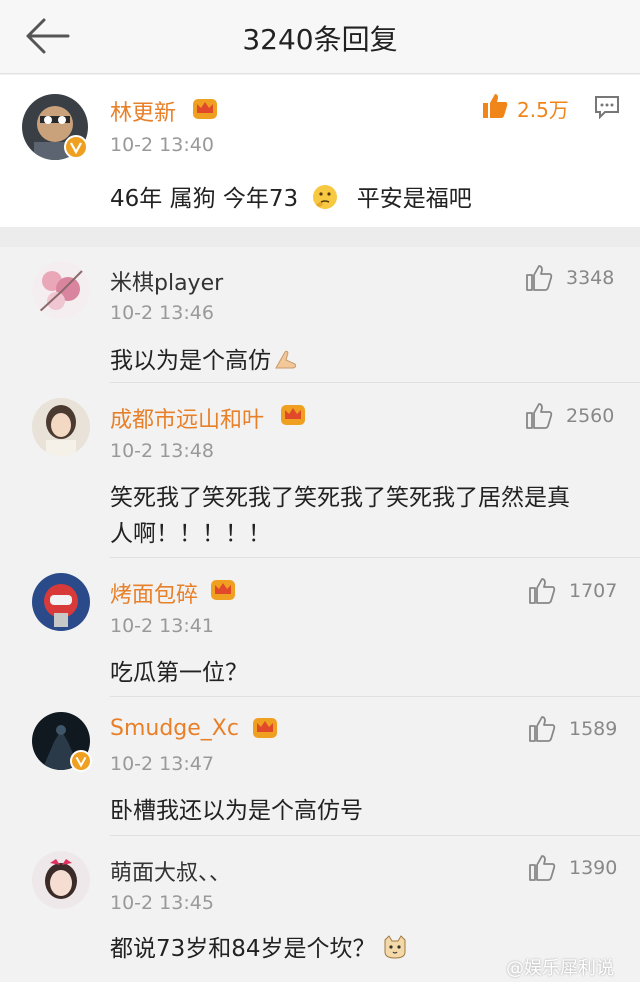 This screenshot has height=982, width=640. What do you see at coordinates (190, 534) in the screenshot?
I see `comment-text-line-2: 人啊！！！！！` at bounding box center [190, 534].